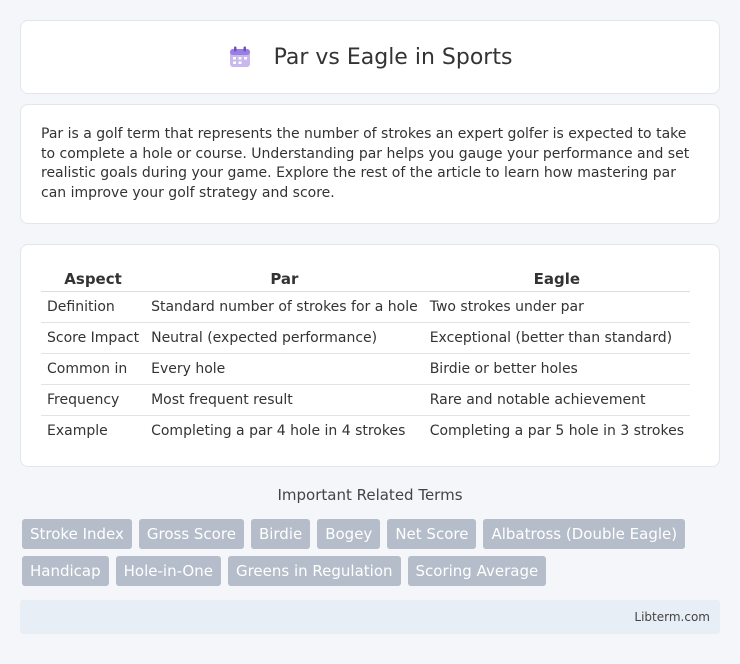 This screenshot has width=740, height=664. I want to click on table-header-row: Aspect Par Eagle, so click(365, 278).